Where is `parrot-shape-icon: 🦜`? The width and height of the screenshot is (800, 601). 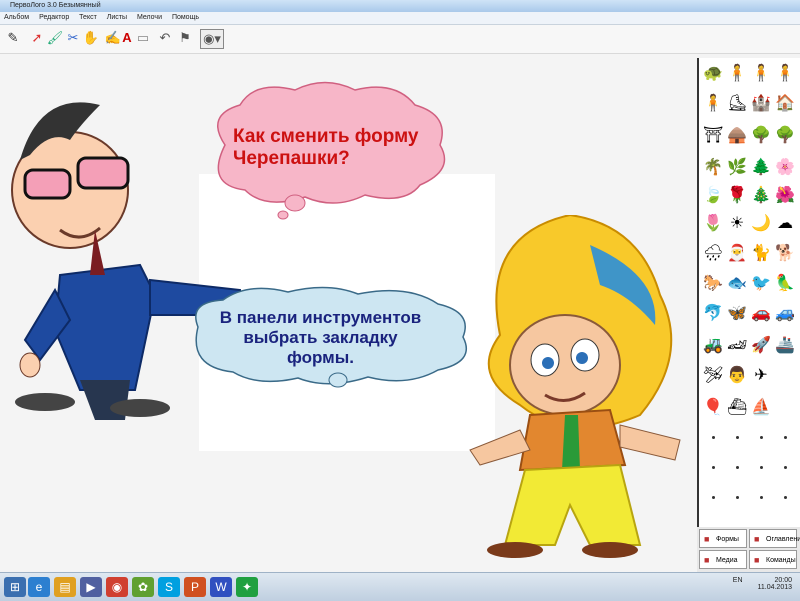 parrot-shape-icon: 🦜 is located at coordinates (785, 284).